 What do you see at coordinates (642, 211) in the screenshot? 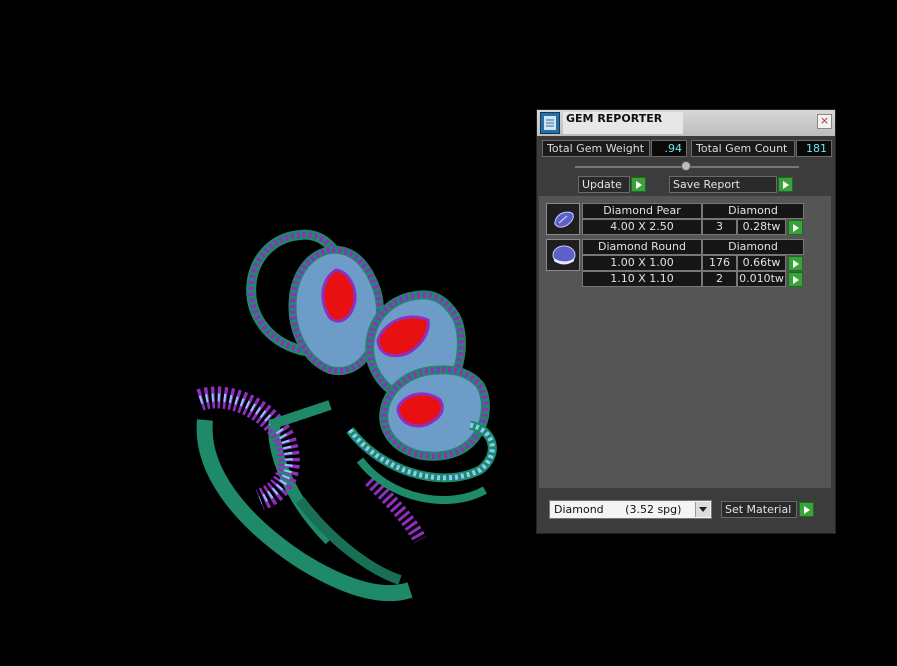
I see `gem-type-cell: Diamond Pear` at bounding box center [642, 211].